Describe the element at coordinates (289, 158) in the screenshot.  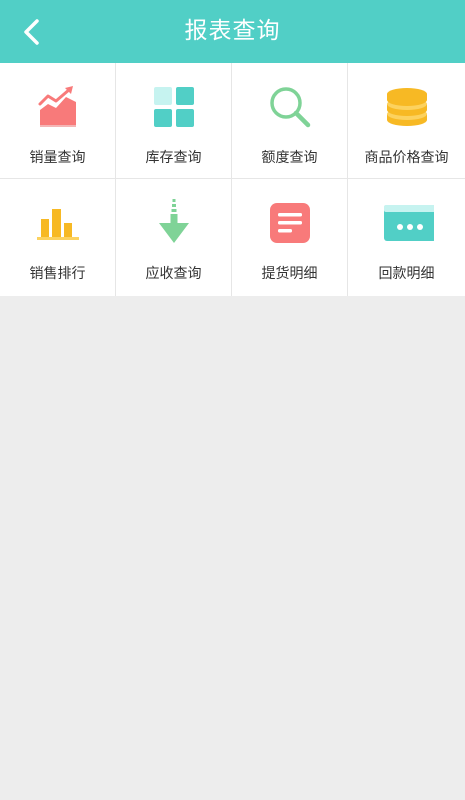
I see `menu-item-label: 额度查询` at that location.